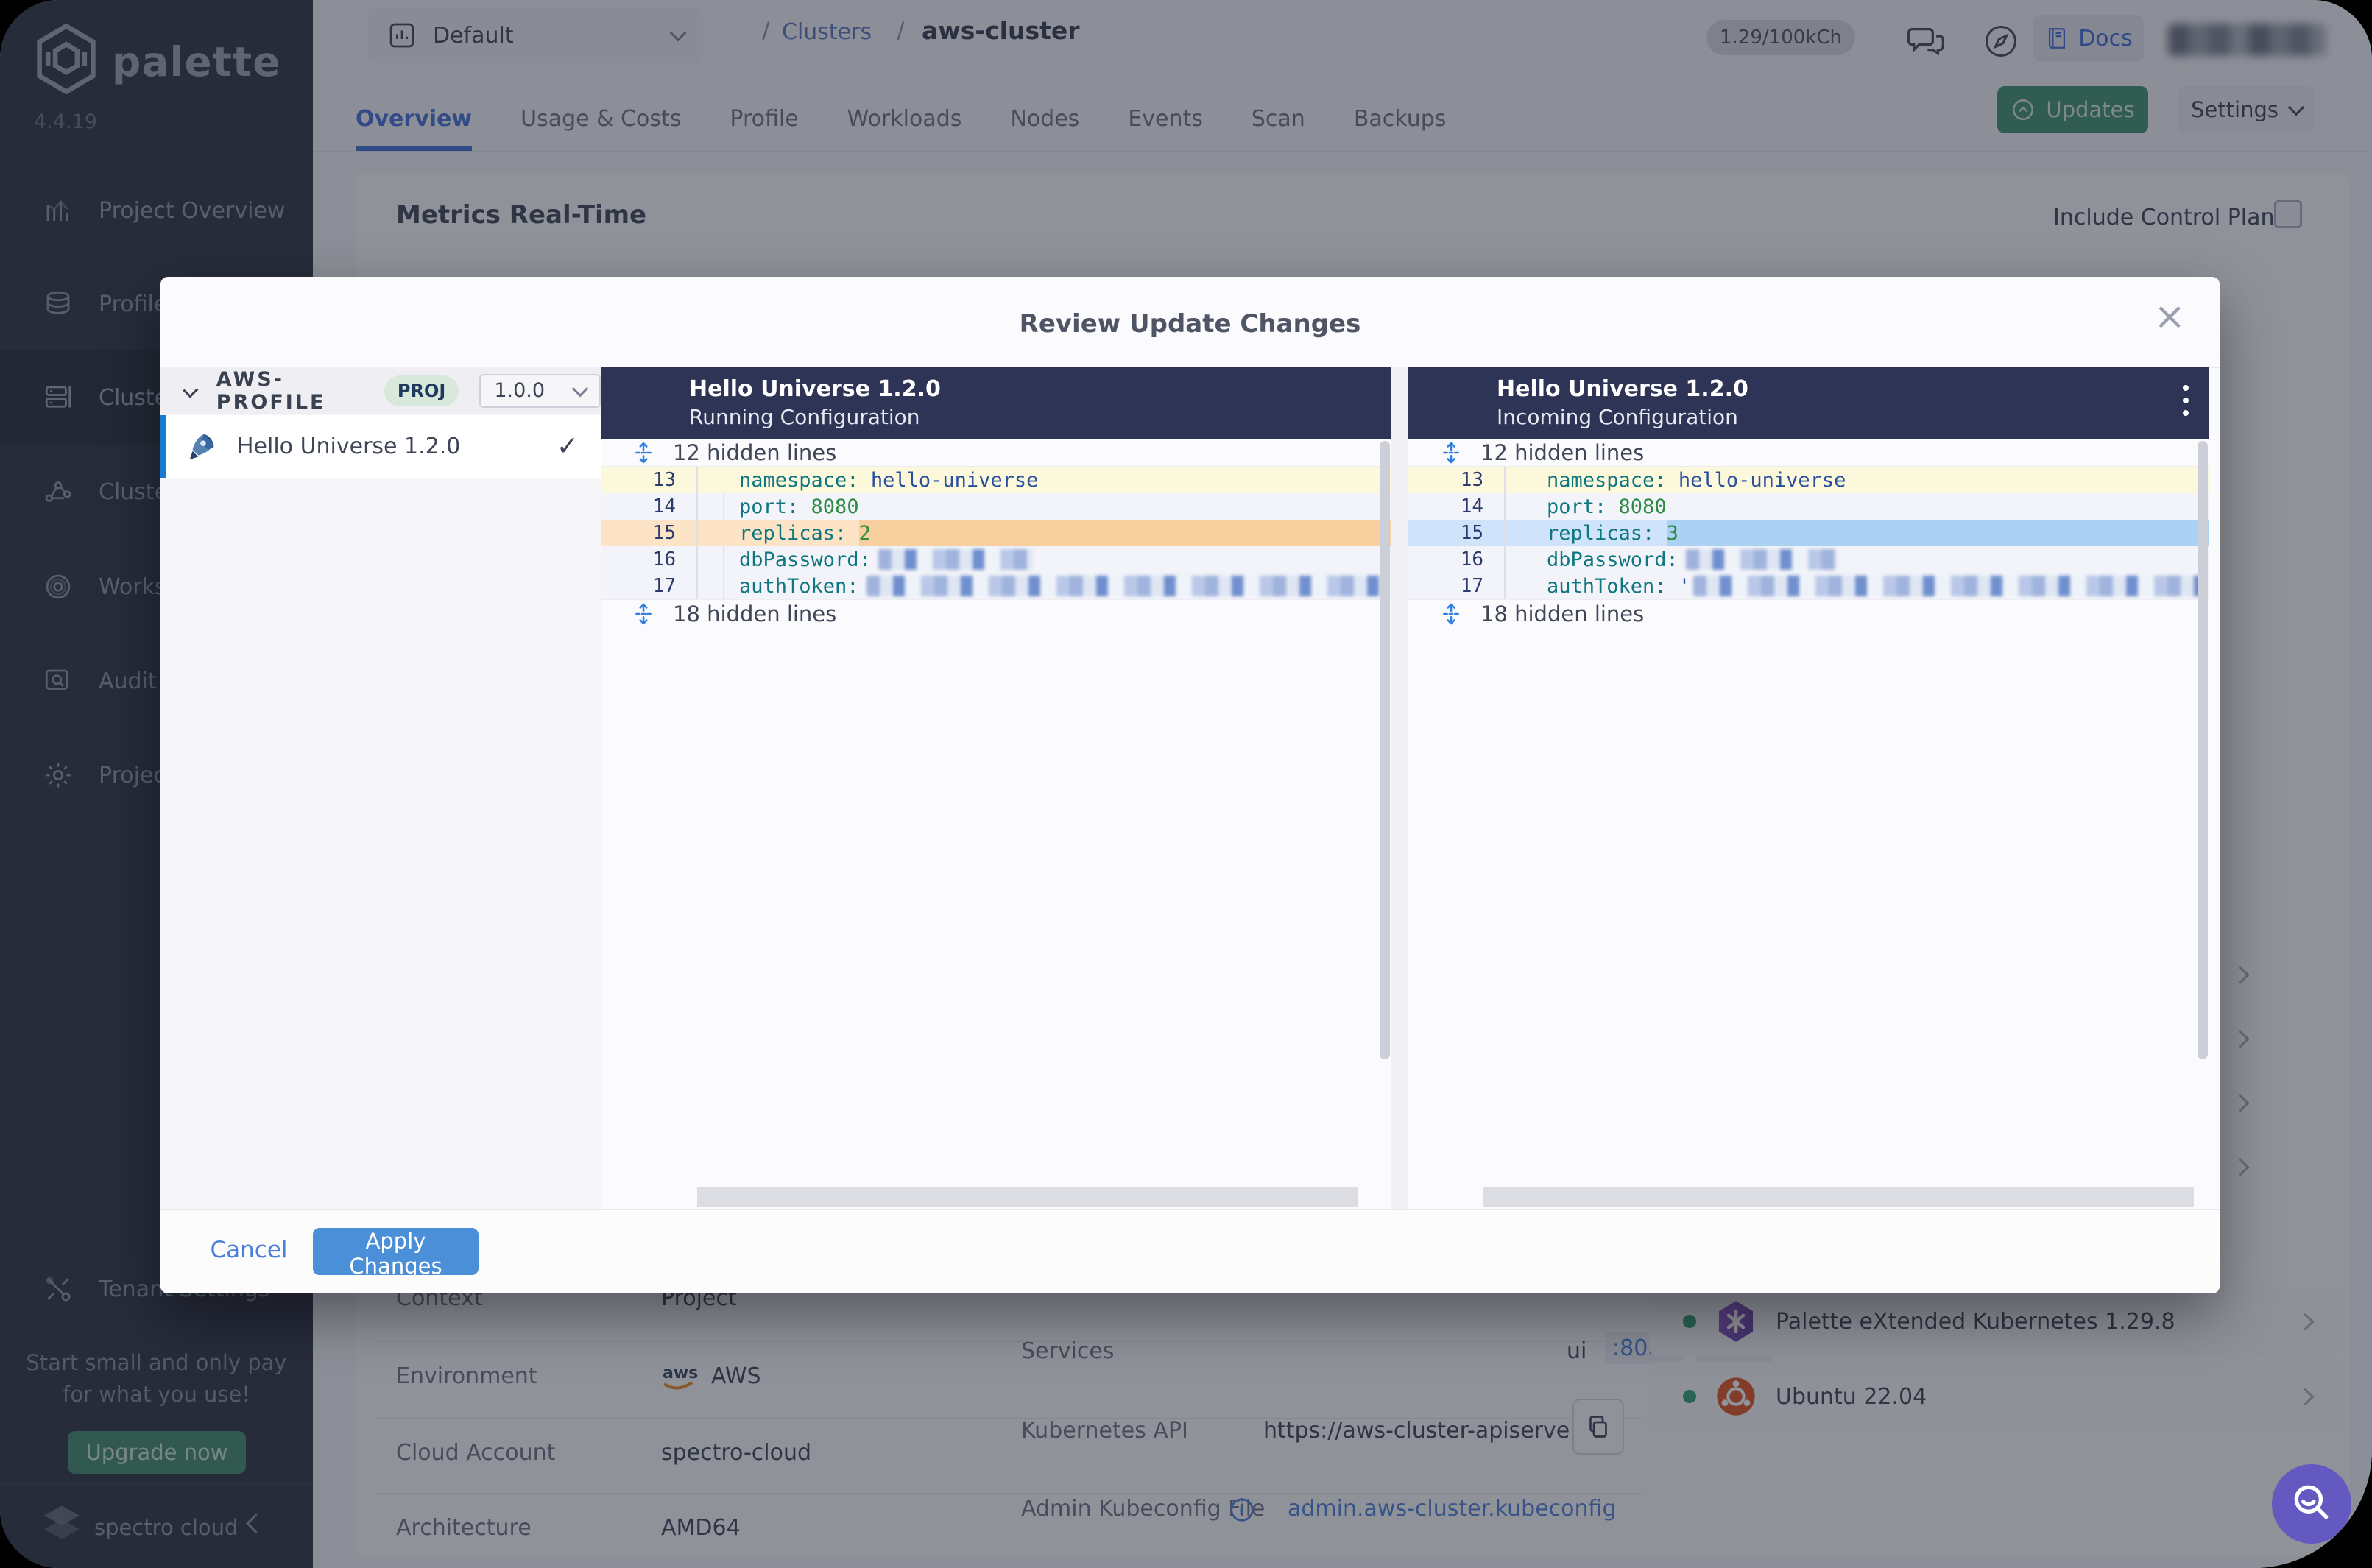  I want to click on rocket-icon, so click(201, 447).